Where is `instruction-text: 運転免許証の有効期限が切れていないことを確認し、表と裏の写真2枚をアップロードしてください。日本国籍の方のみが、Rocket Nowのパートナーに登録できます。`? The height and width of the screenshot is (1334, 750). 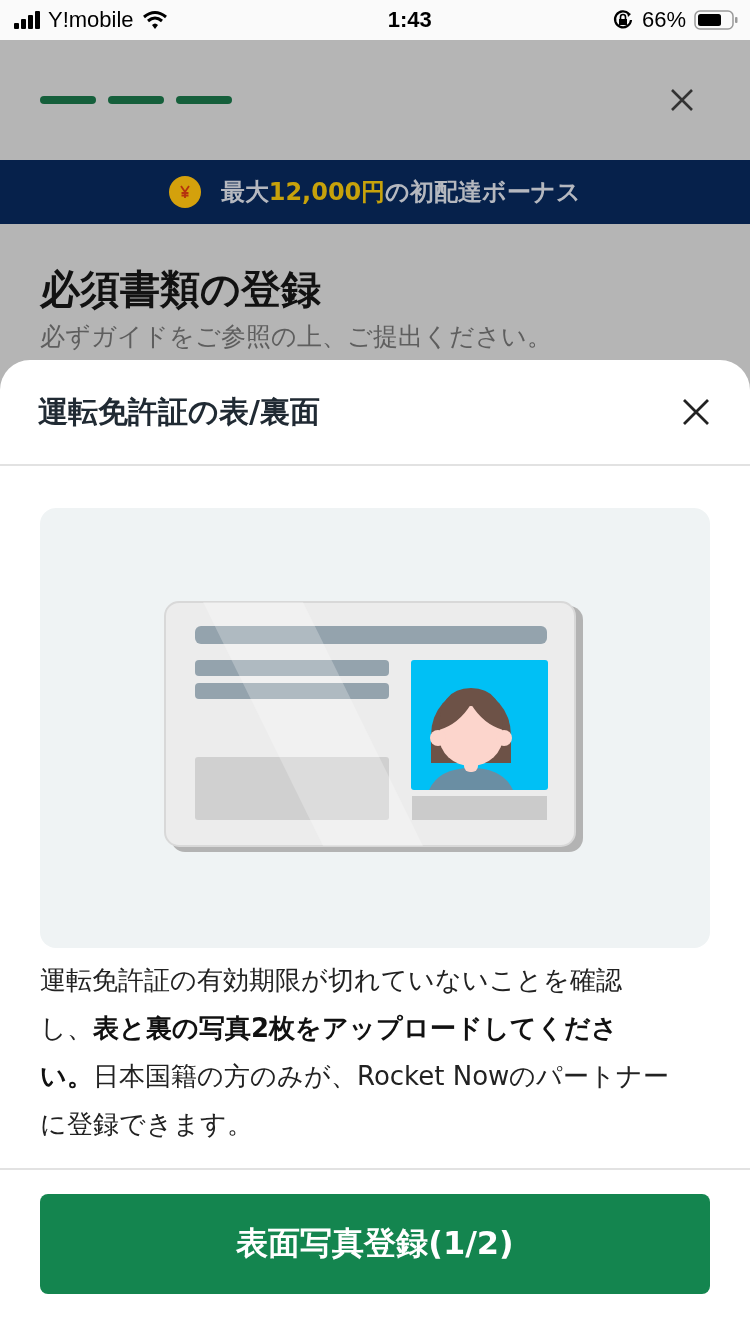 instruction-text: 運転免許証の有効期限が切れていないことを確認し、表と裏の写真2枚をアップロードしてください。日本国籍の方のみが、Rocket Nowのパートナーに登録できます。 is located at coordinates (355, 1052).